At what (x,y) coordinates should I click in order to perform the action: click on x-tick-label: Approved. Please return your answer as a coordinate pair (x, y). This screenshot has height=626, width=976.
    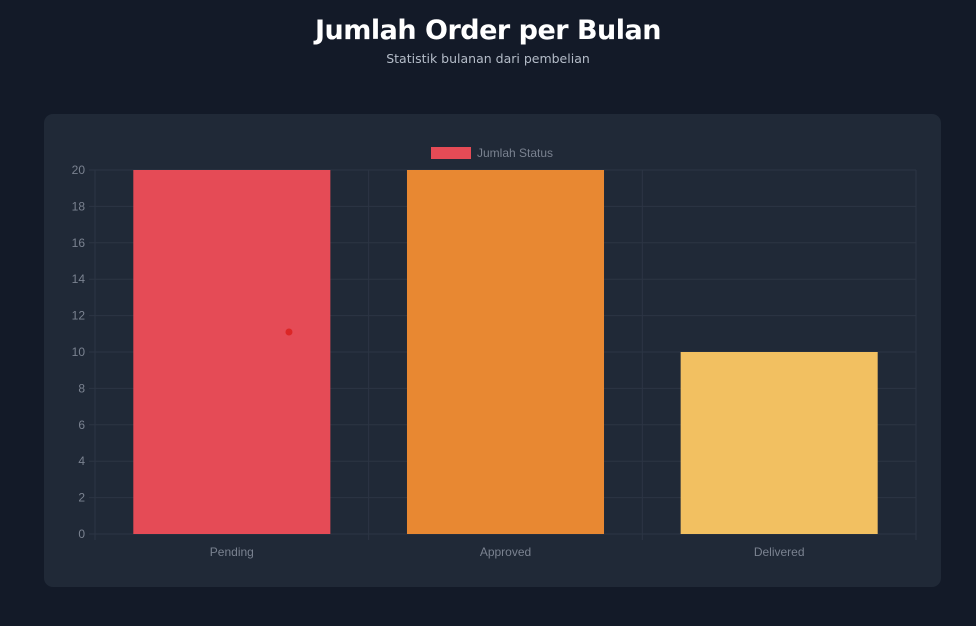
    Looking at the image, I should click on (505, 552).